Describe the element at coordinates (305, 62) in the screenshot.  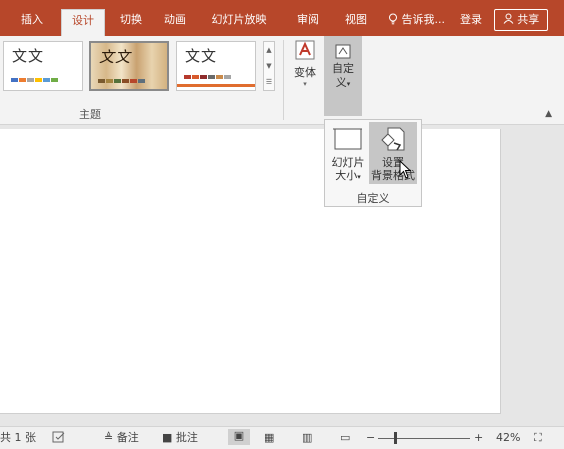
I see `variant-button: 变体 ▾` at that location.